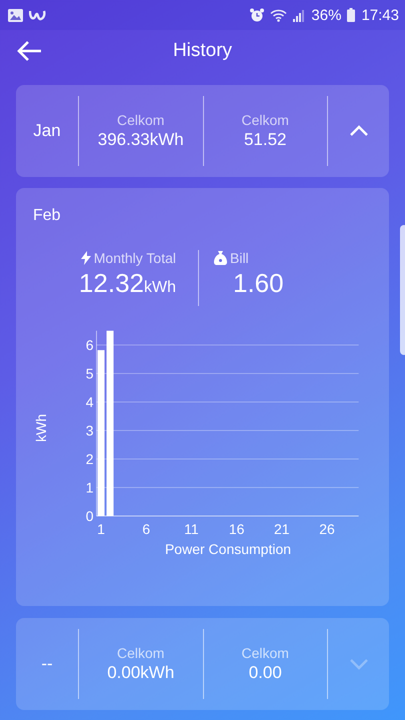  What do you see at coordinates (258, 283) in the screenshot?
I see `bill-value: 1.60` at bounding box center [258, 283].